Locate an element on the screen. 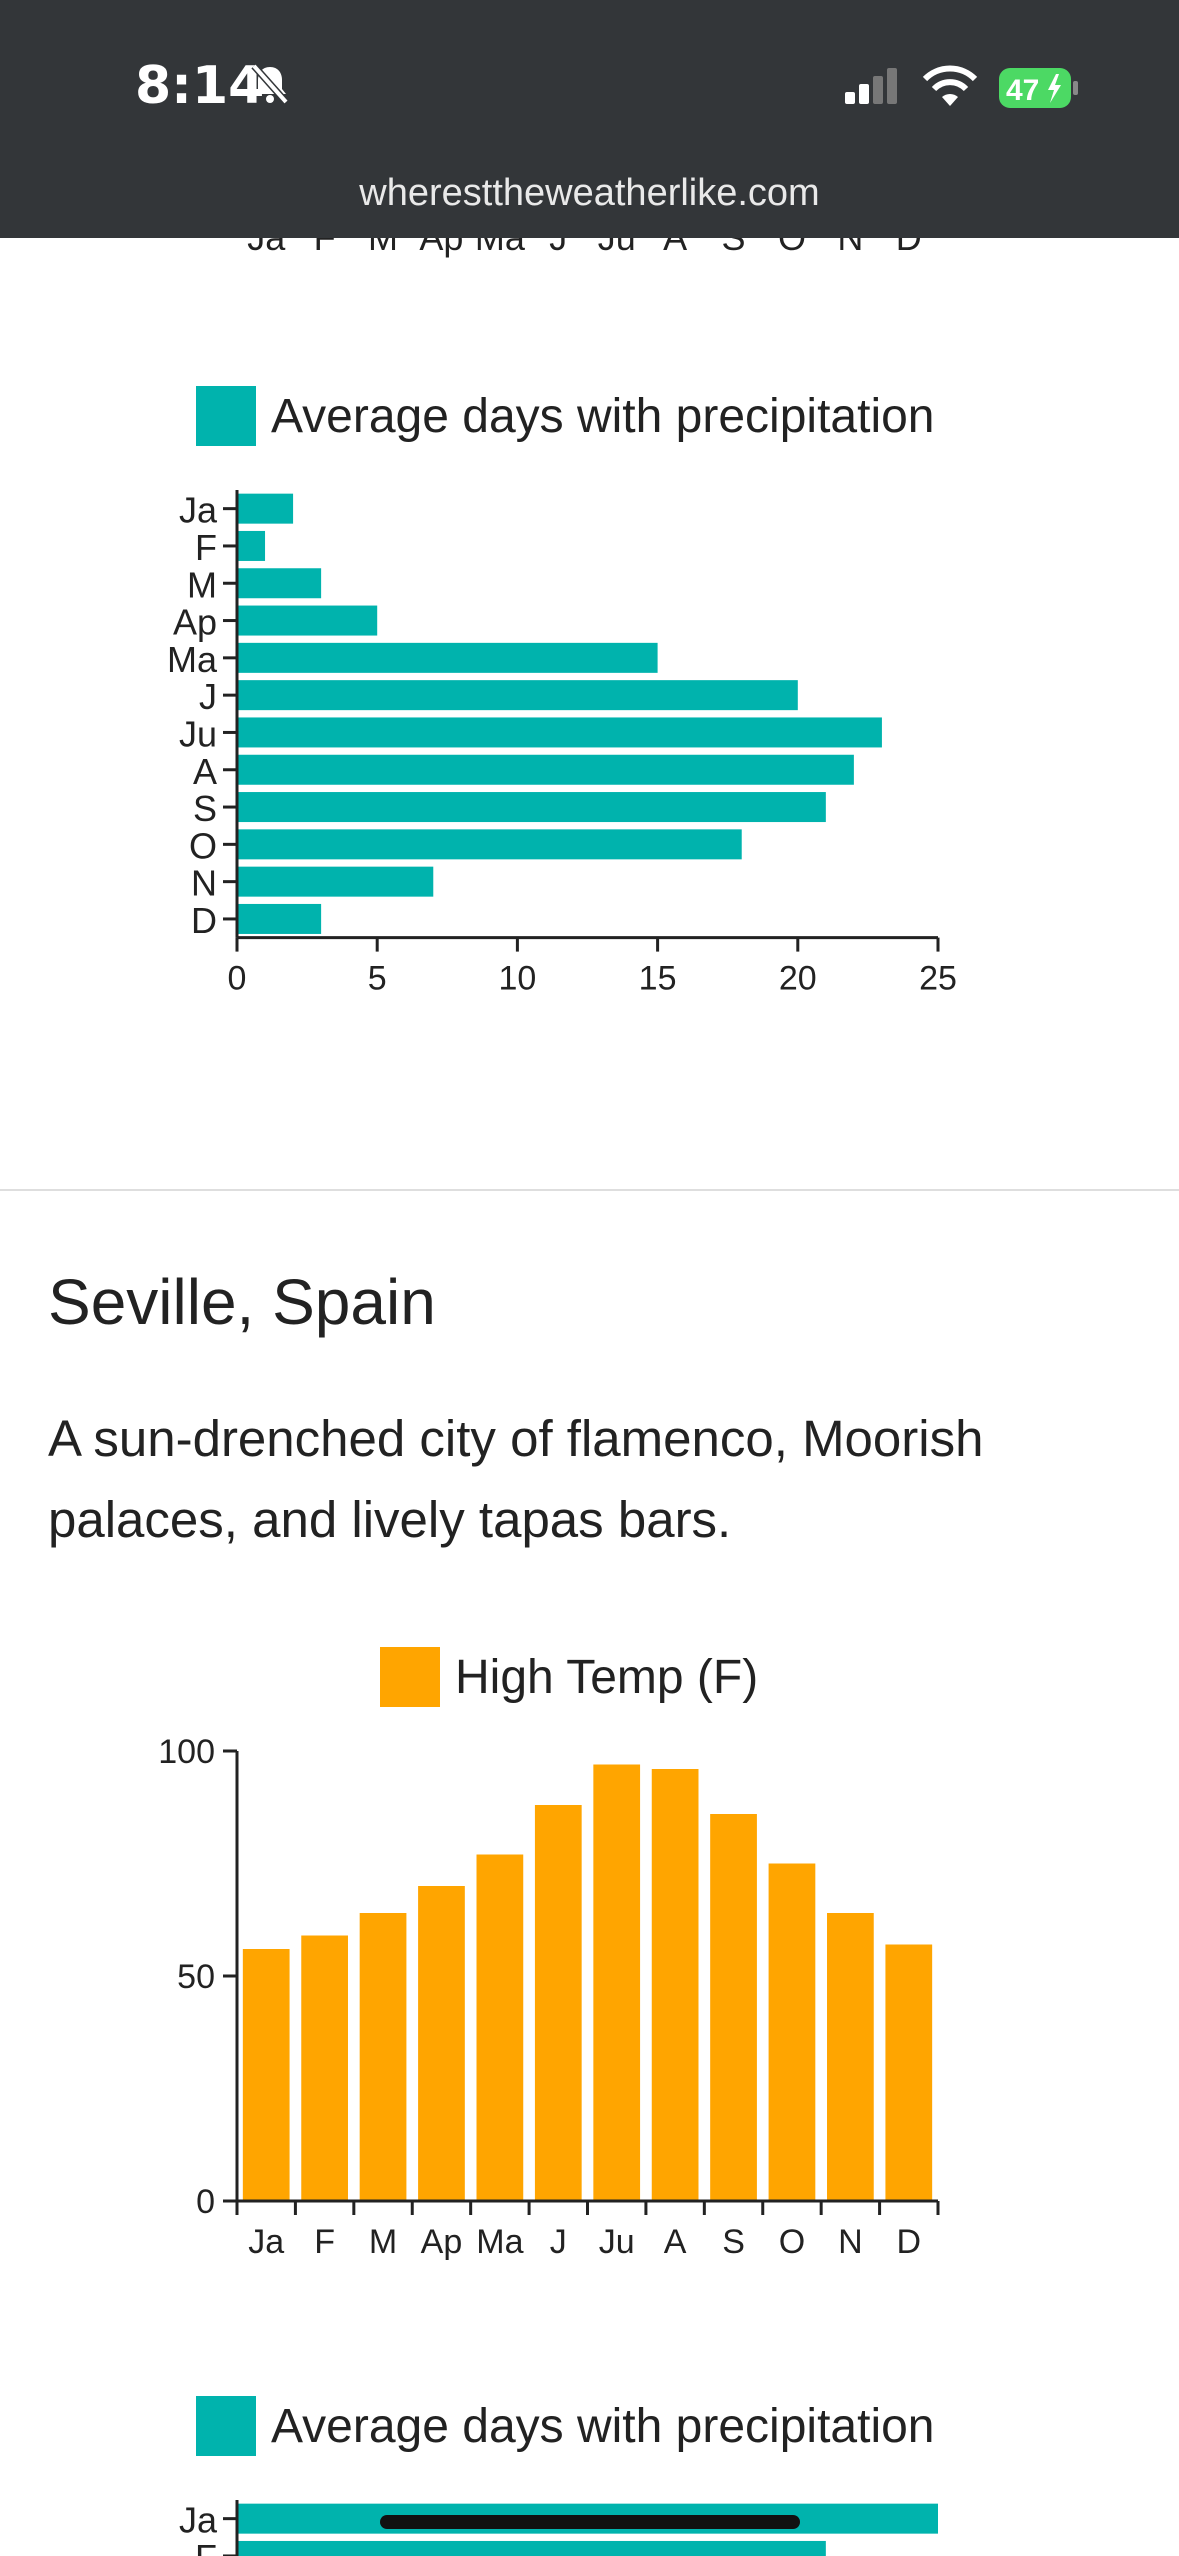 The width and height of the screenshot is (1179, 2556). precipitation-days-chart-seville: Average days with precipitation JaF is located at coordinates (558, 2476).